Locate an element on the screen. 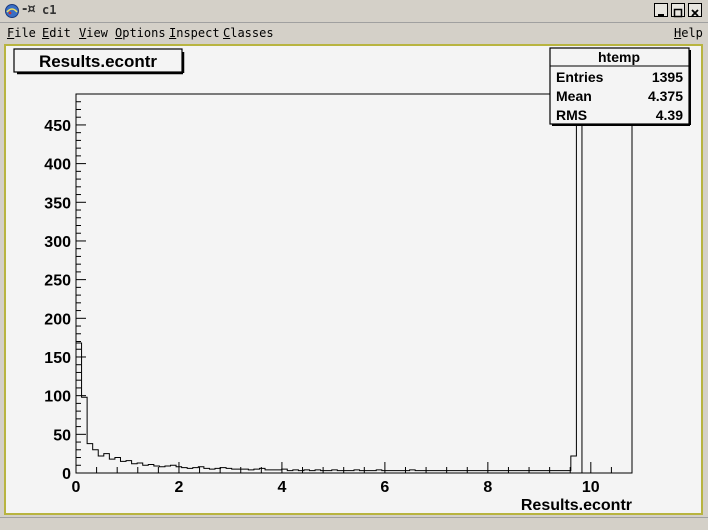 This screenshot has width=708, height=530. x-tick-label: 0 is located at coordinates (76, 487).